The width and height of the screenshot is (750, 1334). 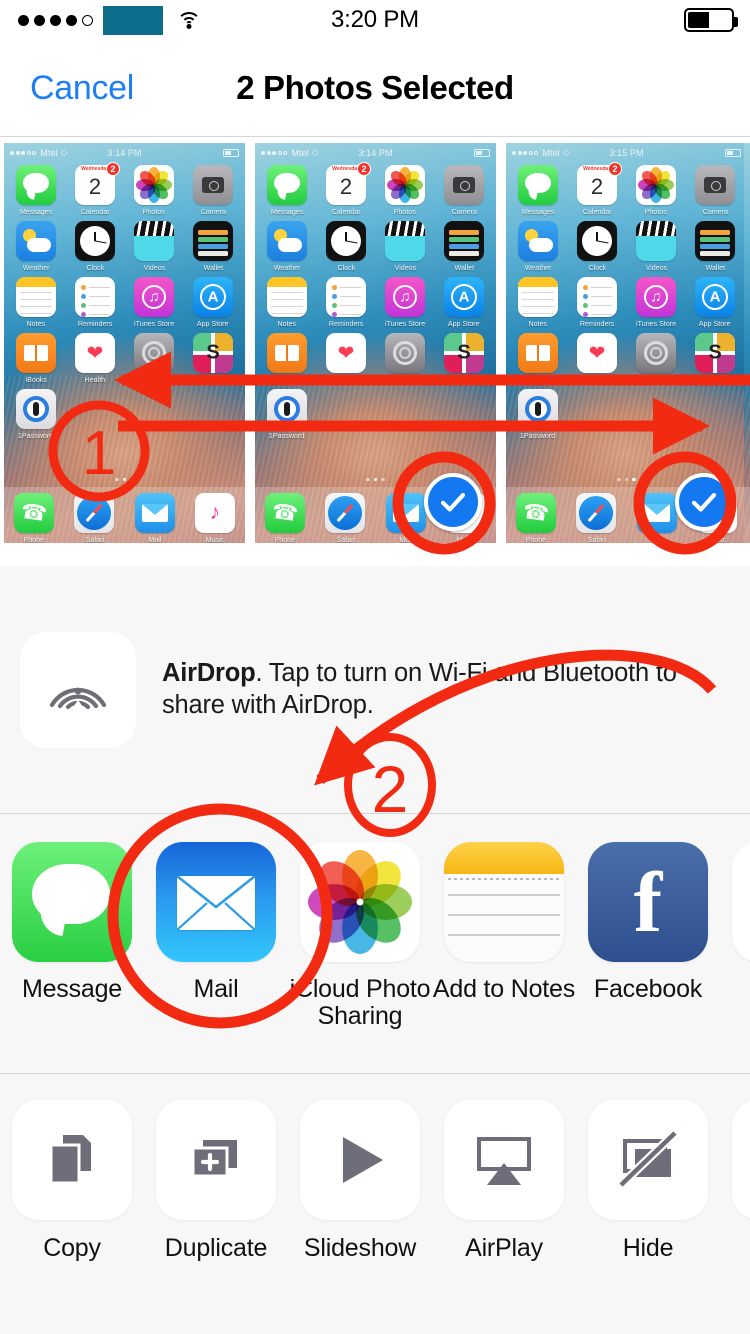 I want to click on share-app-item: Message, so click(x=72, y=922).